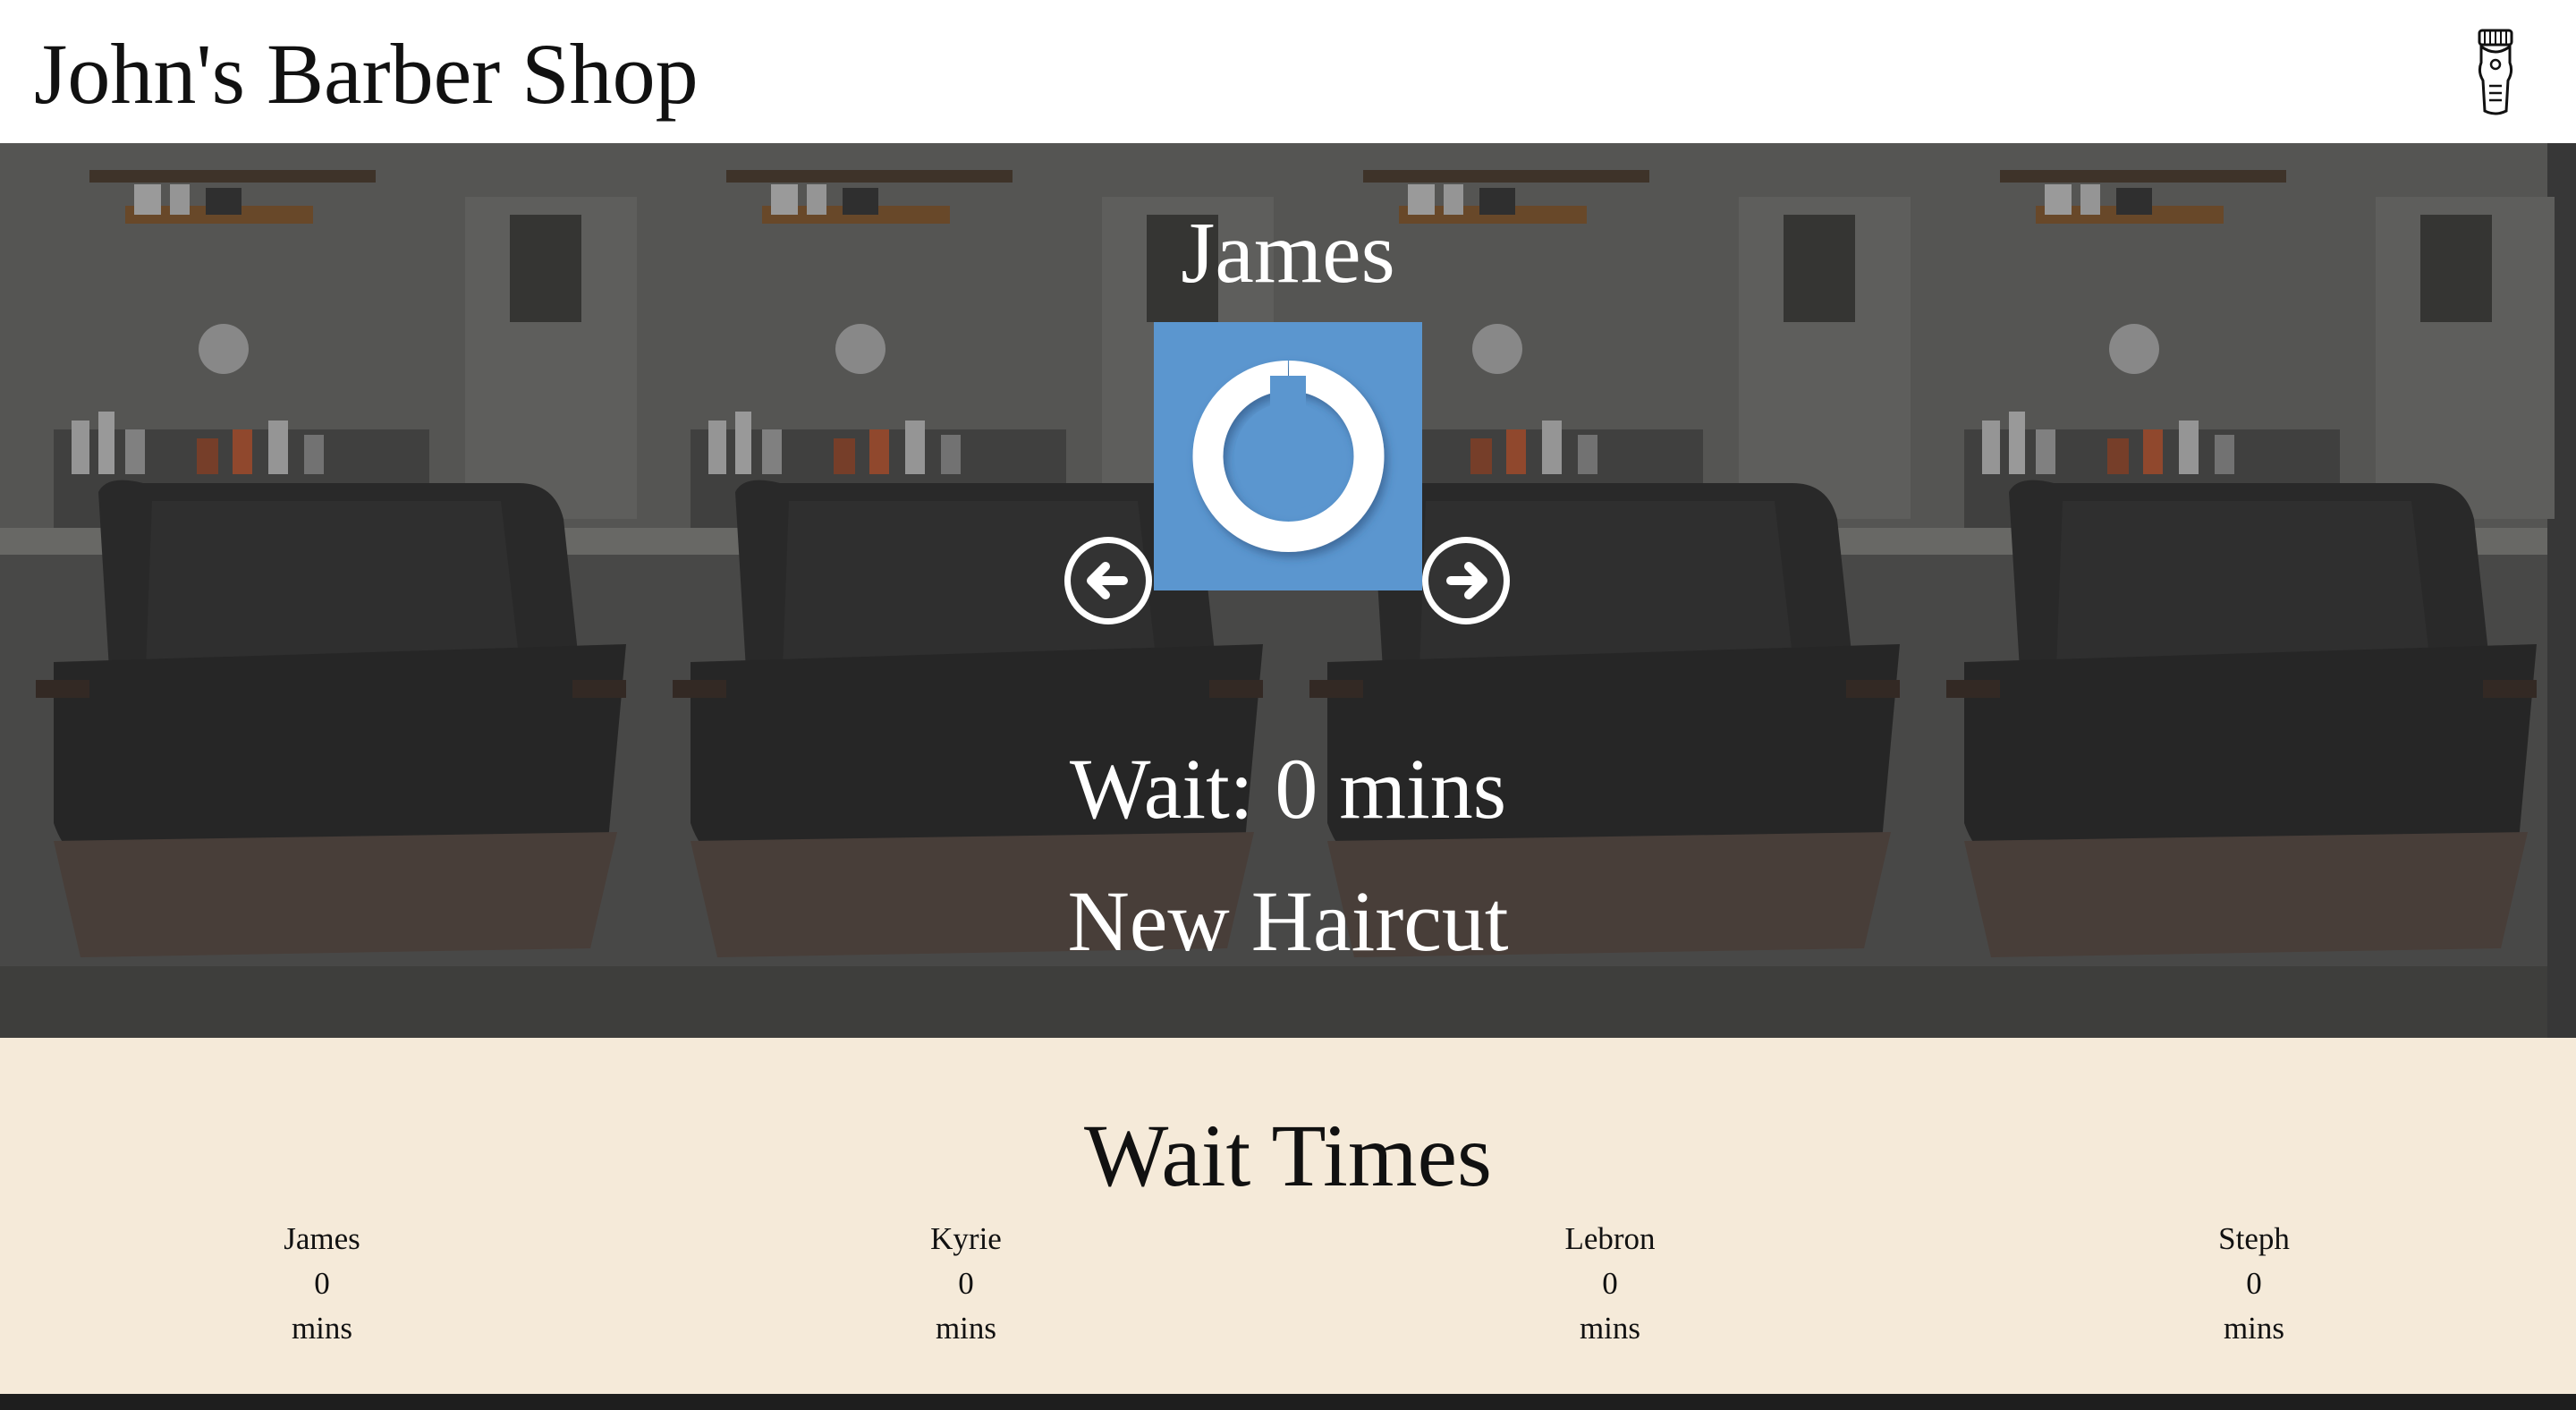 The image size is (2576, 1410). What do you see at coordinates (1288, 71) in the screenshot?
I see `site-header: John's Barber Shop` at bounding box center [1288, 71].